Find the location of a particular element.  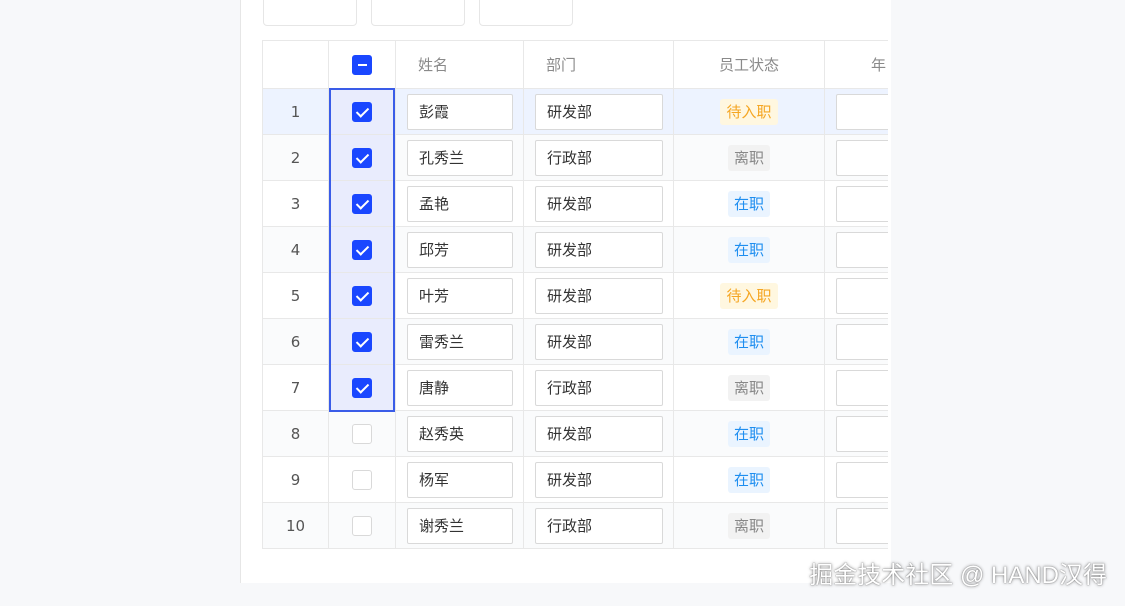

table-row: 2 孔秀兰 行政部 离职 is located at coordinates (575, 157).